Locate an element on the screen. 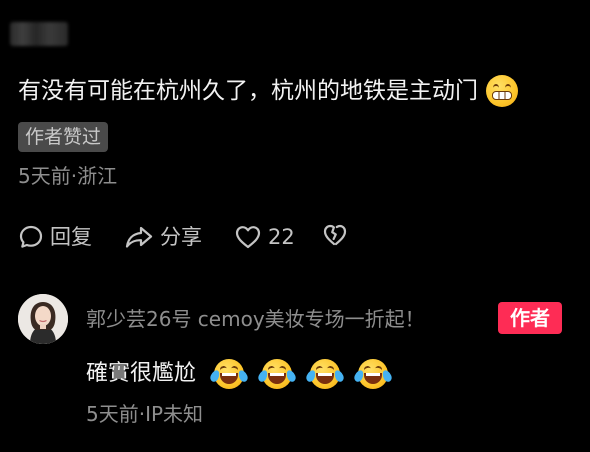  grinning-face-emoji-icon is located at coordinates (502, 91).